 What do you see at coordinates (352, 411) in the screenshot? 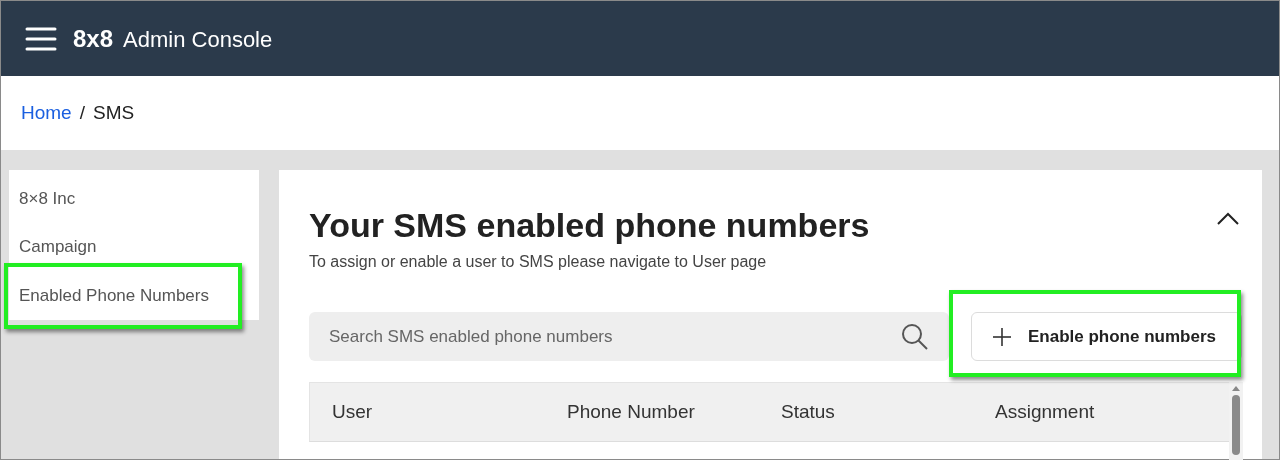
I see `column-header: User` at bounding box center [352, 411].